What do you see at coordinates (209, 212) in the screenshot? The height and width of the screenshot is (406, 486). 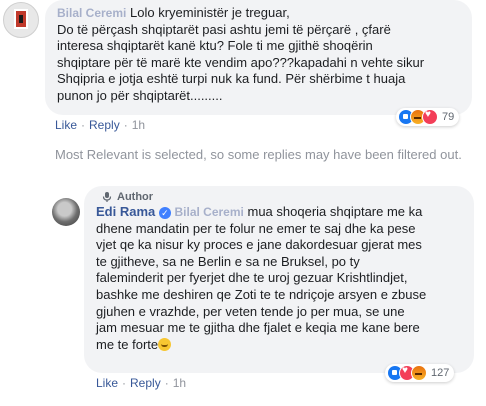 I see `mention-name: Bilal Ceremi` at bounding box center [209, 212].